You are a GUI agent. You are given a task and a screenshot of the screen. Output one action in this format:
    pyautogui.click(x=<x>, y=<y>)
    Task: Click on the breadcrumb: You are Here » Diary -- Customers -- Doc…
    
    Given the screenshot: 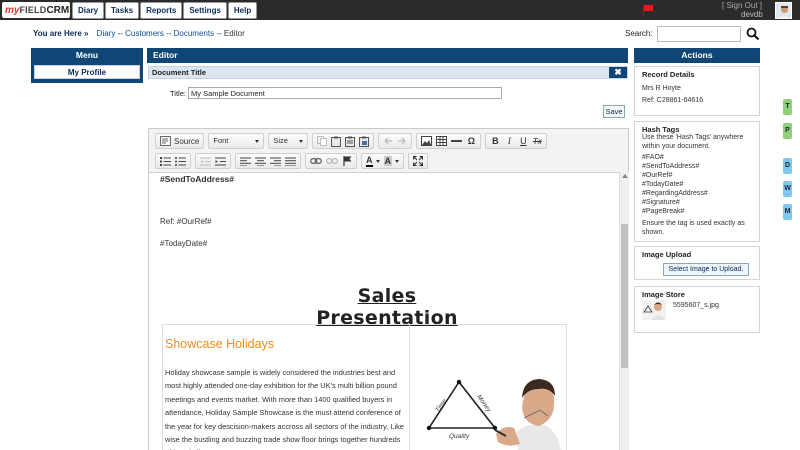 What is the action you would take?
    pyautogui.click(x=139, y=34)
    